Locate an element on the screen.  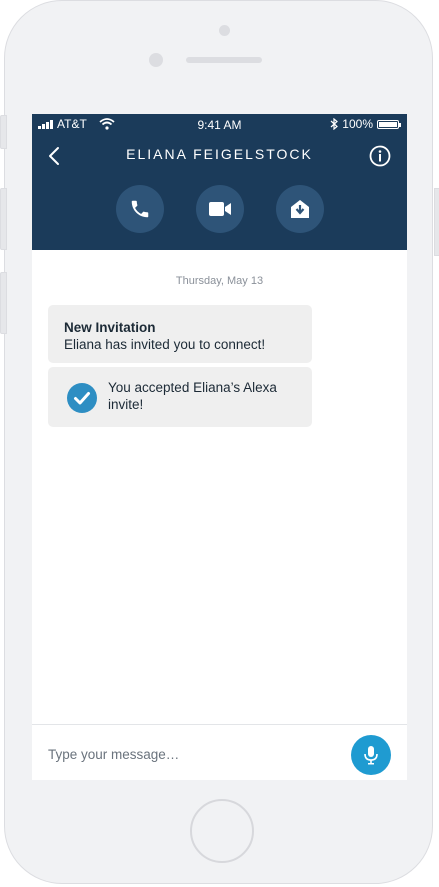
conversation-header: AT&T 9:41 AM 100% ELIANA FEIGELSTOCK is located at coordinates (219, 182).